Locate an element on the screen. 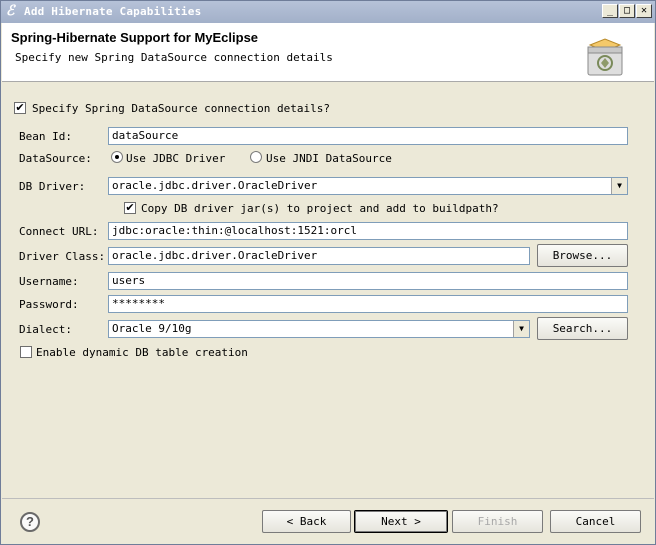  page-title: Spring-Hibernate Support for MyEclipse is located at coordinates (135, 37).